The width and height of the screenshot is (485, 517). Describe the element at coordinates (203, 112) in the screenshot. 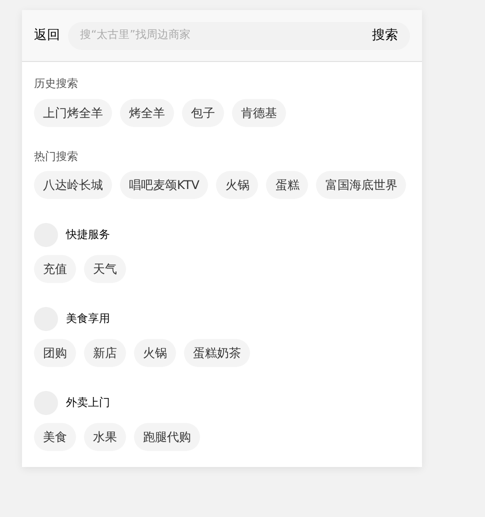

I see `search-tag: 包子` at that location.